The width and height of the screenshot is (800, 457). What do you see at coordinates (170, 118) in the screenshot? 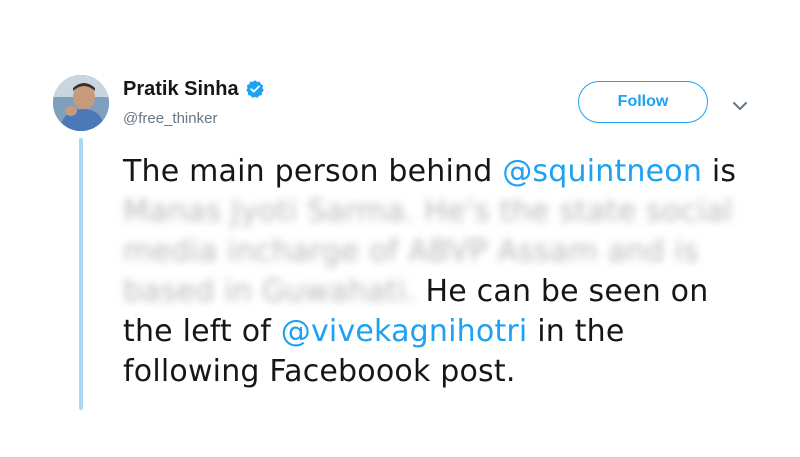
I see `author-handle: @free_thinker` at bounding box center [170, 118].